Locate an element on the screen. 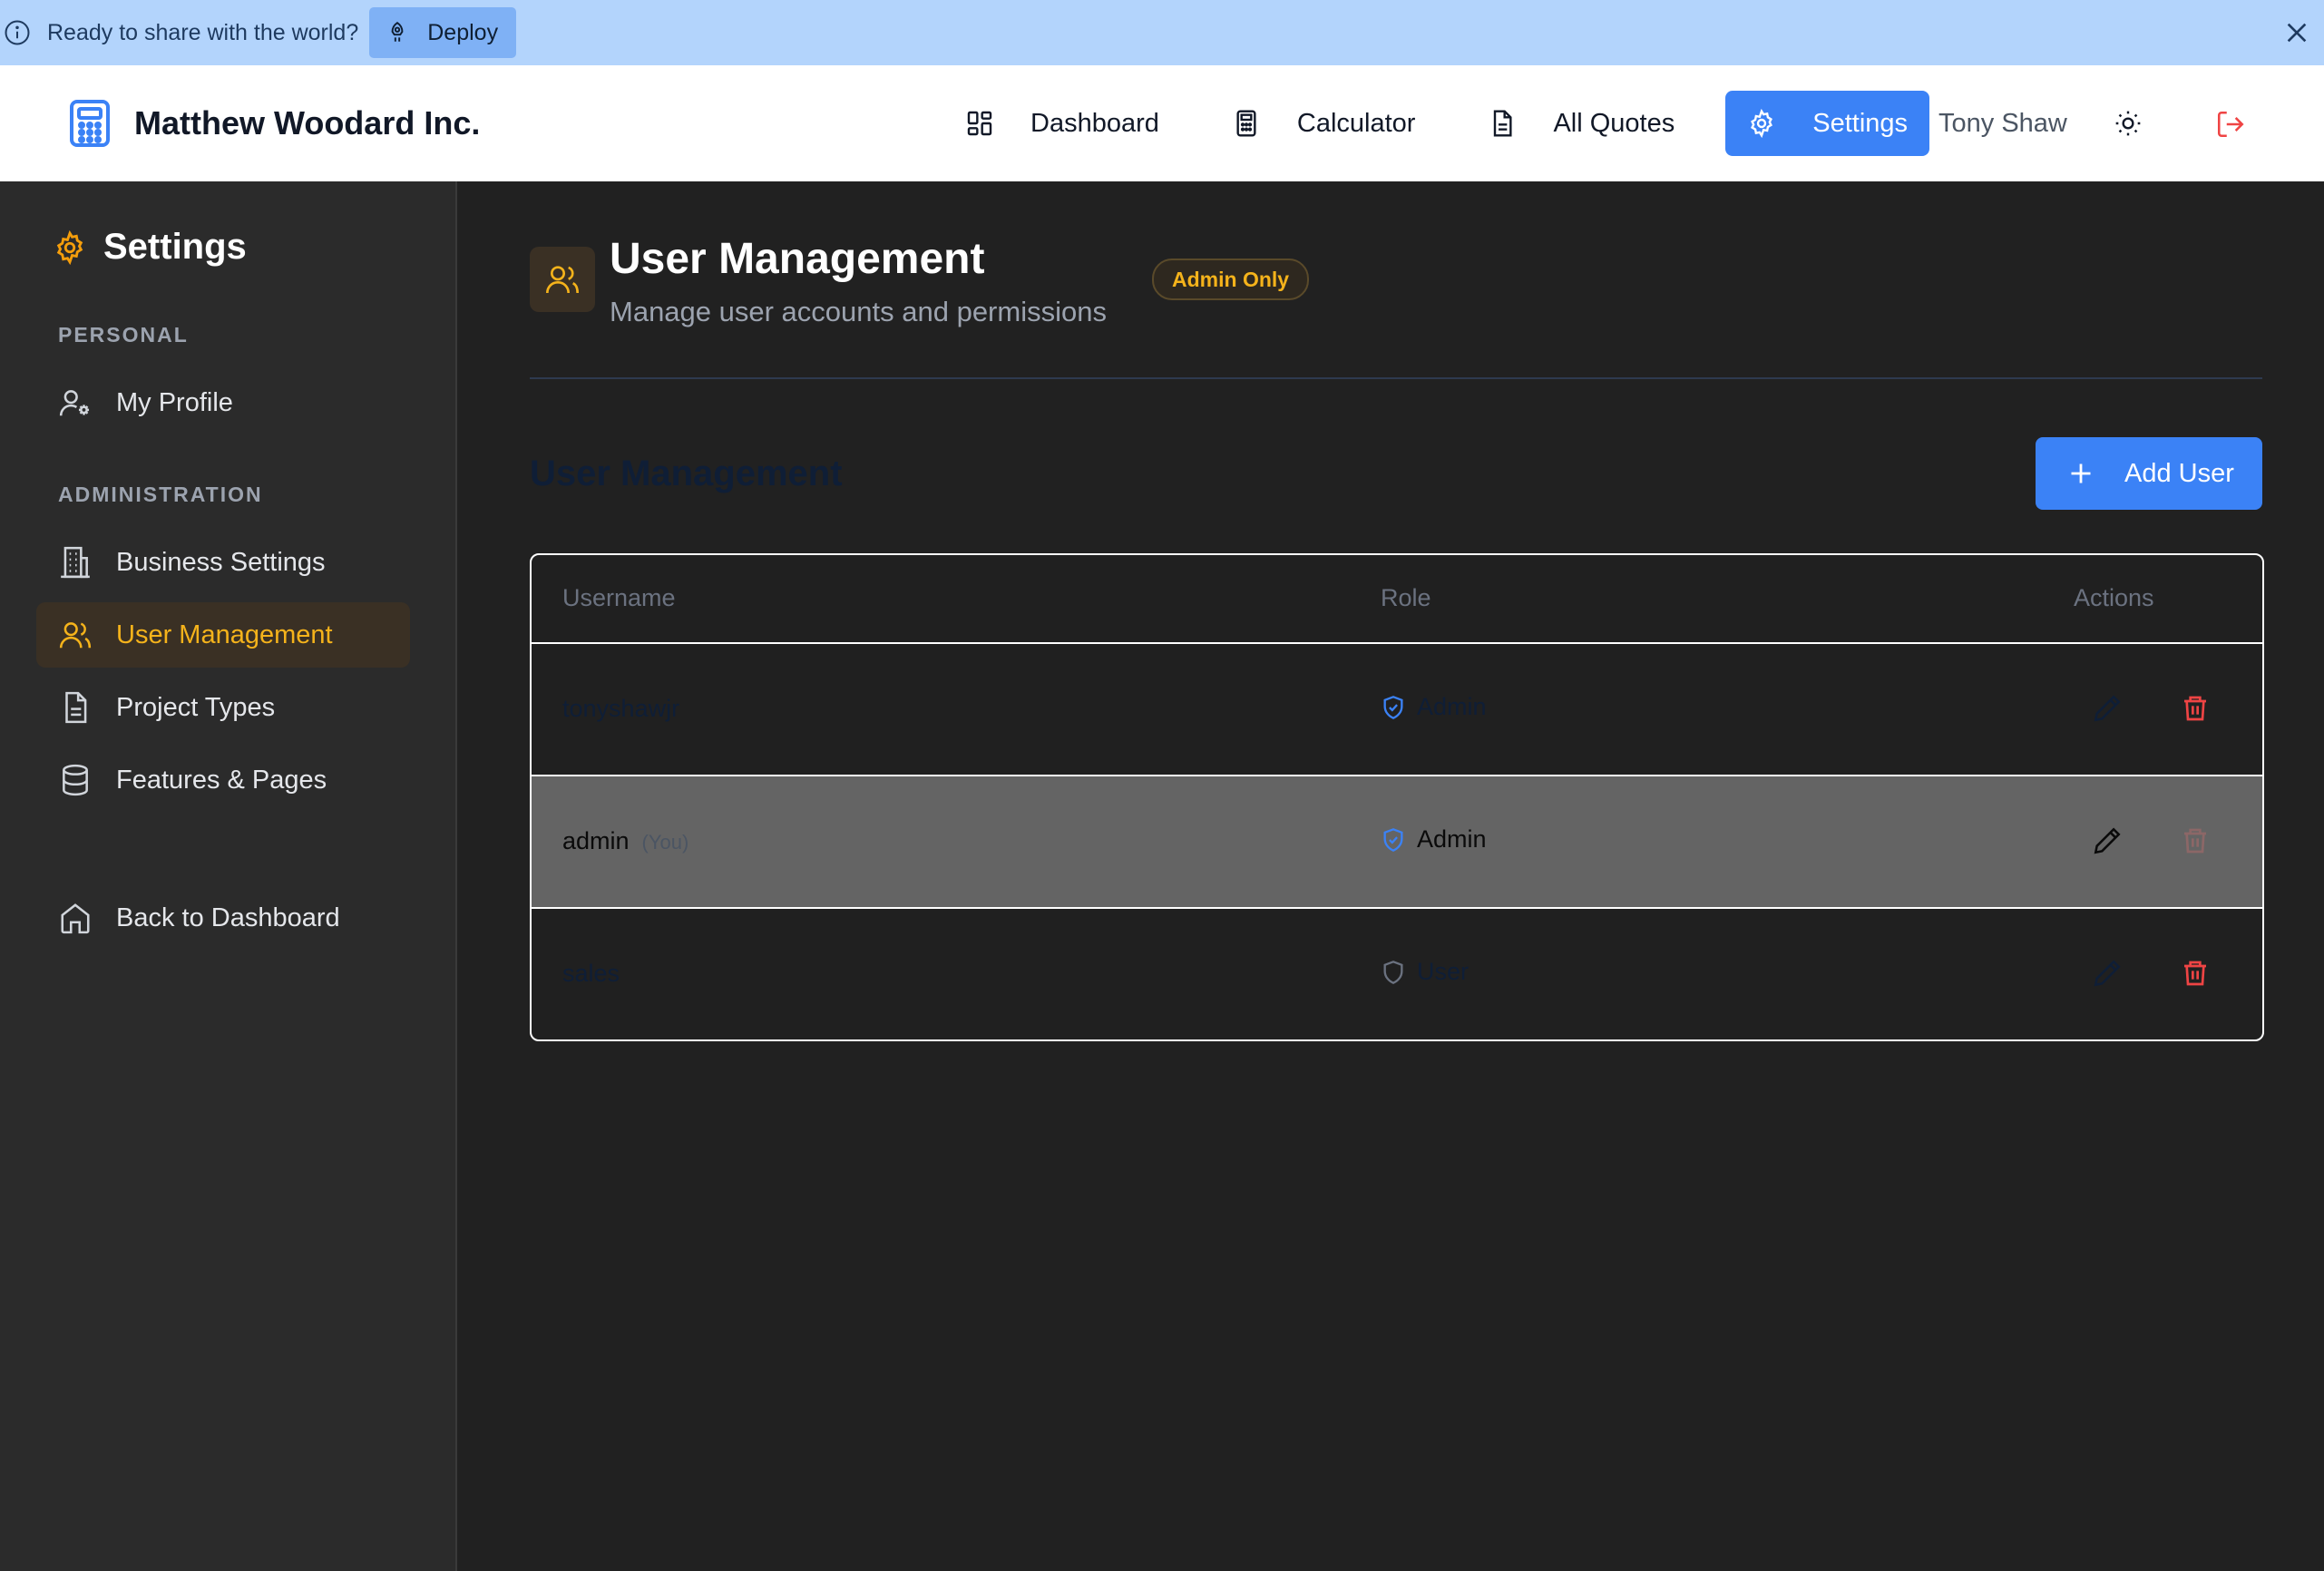 The width and height of the screenshot is (2324, 1571). deploy-banner: Ready to share with the world? Deploy is located at coordinates (1162, 32).